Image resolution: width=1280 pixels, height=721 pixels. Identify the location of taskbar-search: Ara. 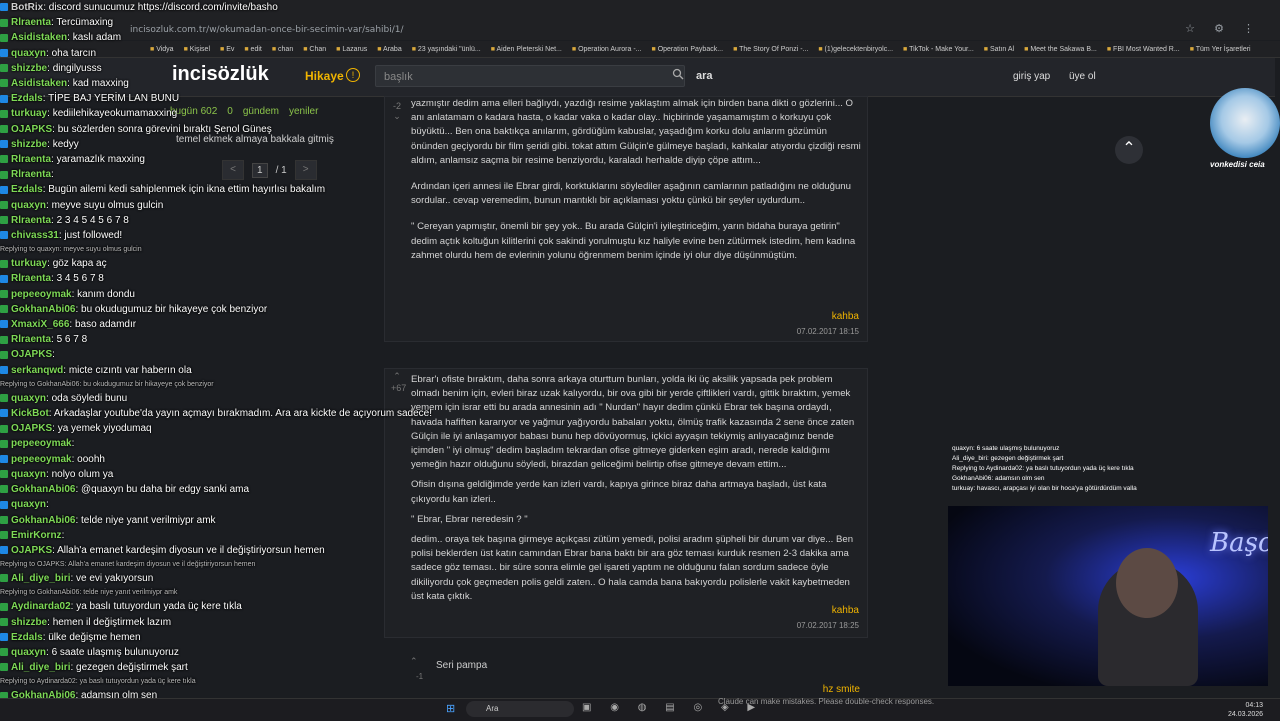
(520, 709).